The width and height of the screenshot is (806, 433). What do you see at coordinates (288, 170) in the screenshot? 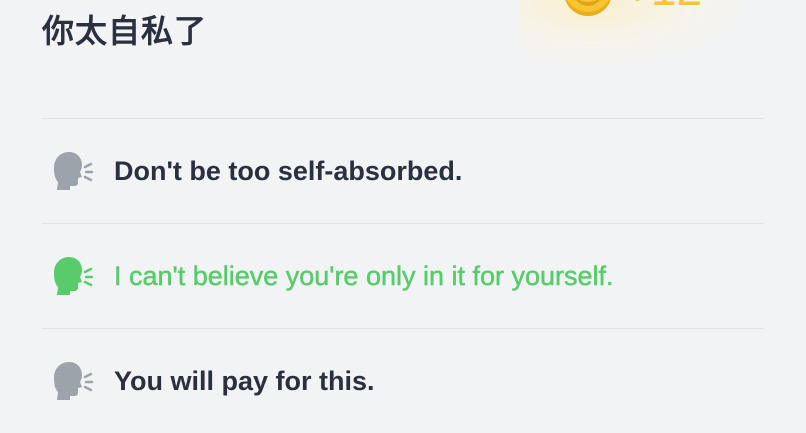
I see `answer-option-text: Don't be too self-absorbed.` at bounding box center [288, 170].